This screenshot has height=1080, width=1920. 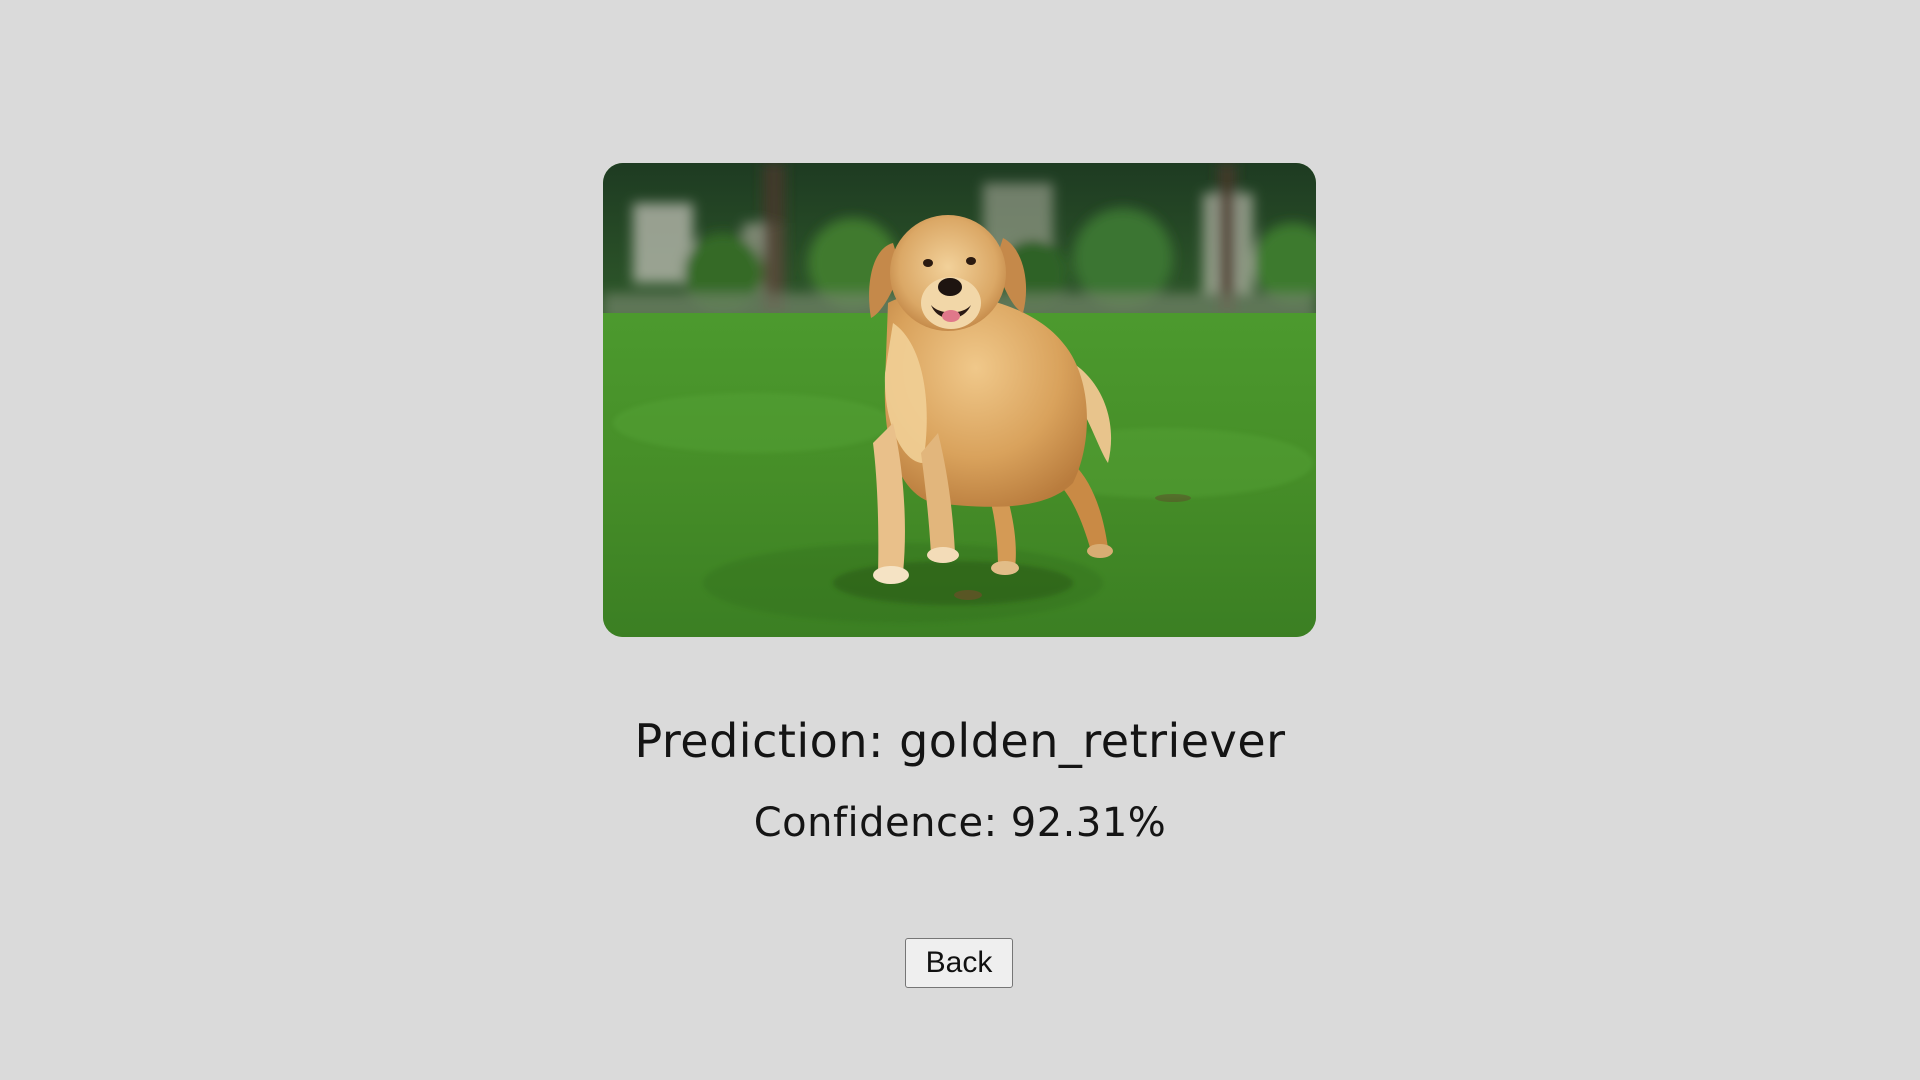 I want to click on confidence-label: Confidence: 92.31%, so click(x=960, y=823).